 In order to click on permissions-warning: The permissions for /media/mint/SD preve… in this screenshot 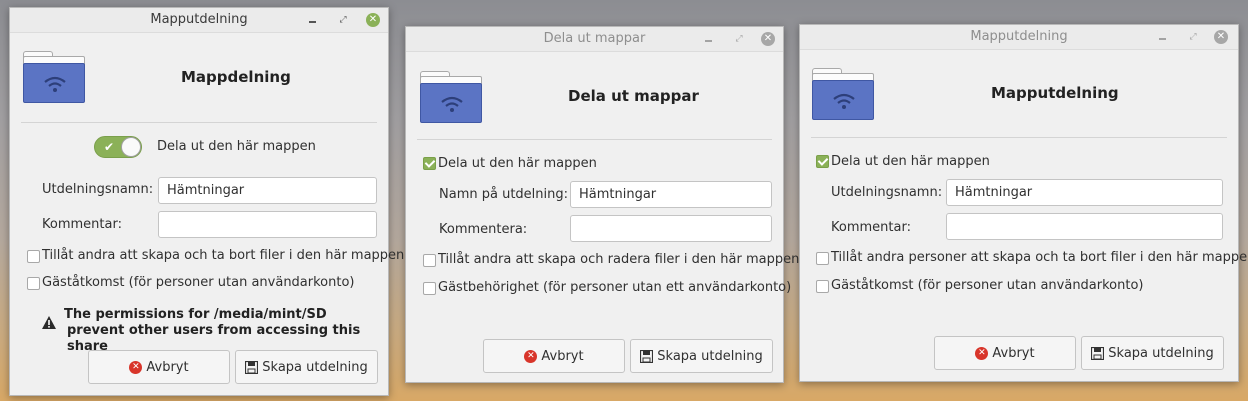, I will do `click(226, 331)`.